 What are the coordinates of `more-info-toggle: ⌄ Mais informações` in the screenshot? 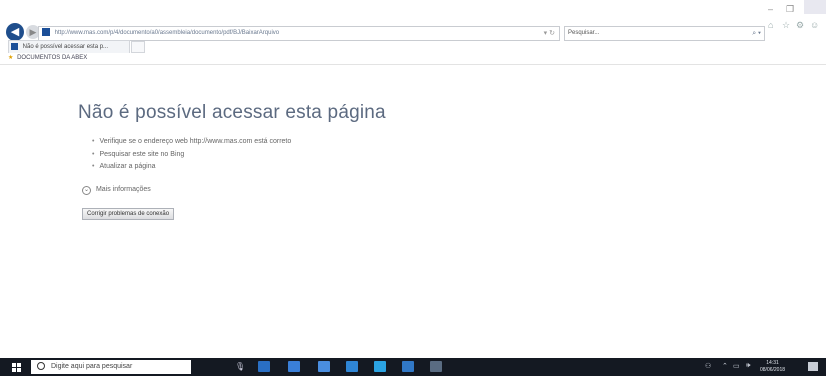 It's located at (116, 190).